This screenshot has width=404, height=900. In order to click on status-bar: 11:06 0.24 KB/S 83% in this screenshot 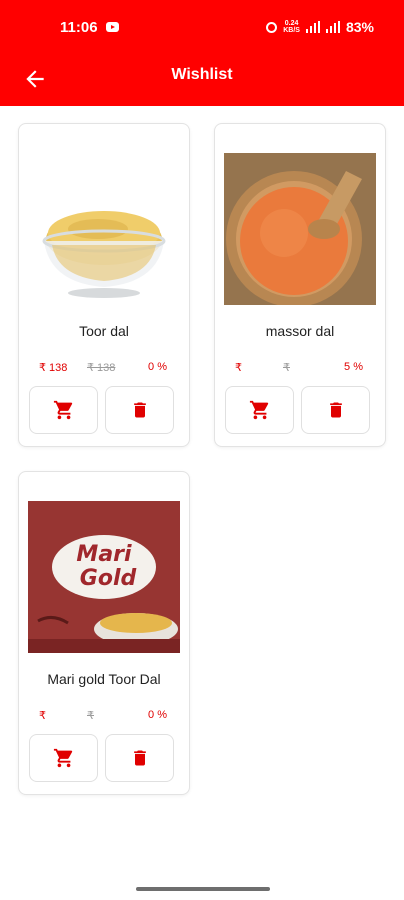, I will do `click(202, 27)`.